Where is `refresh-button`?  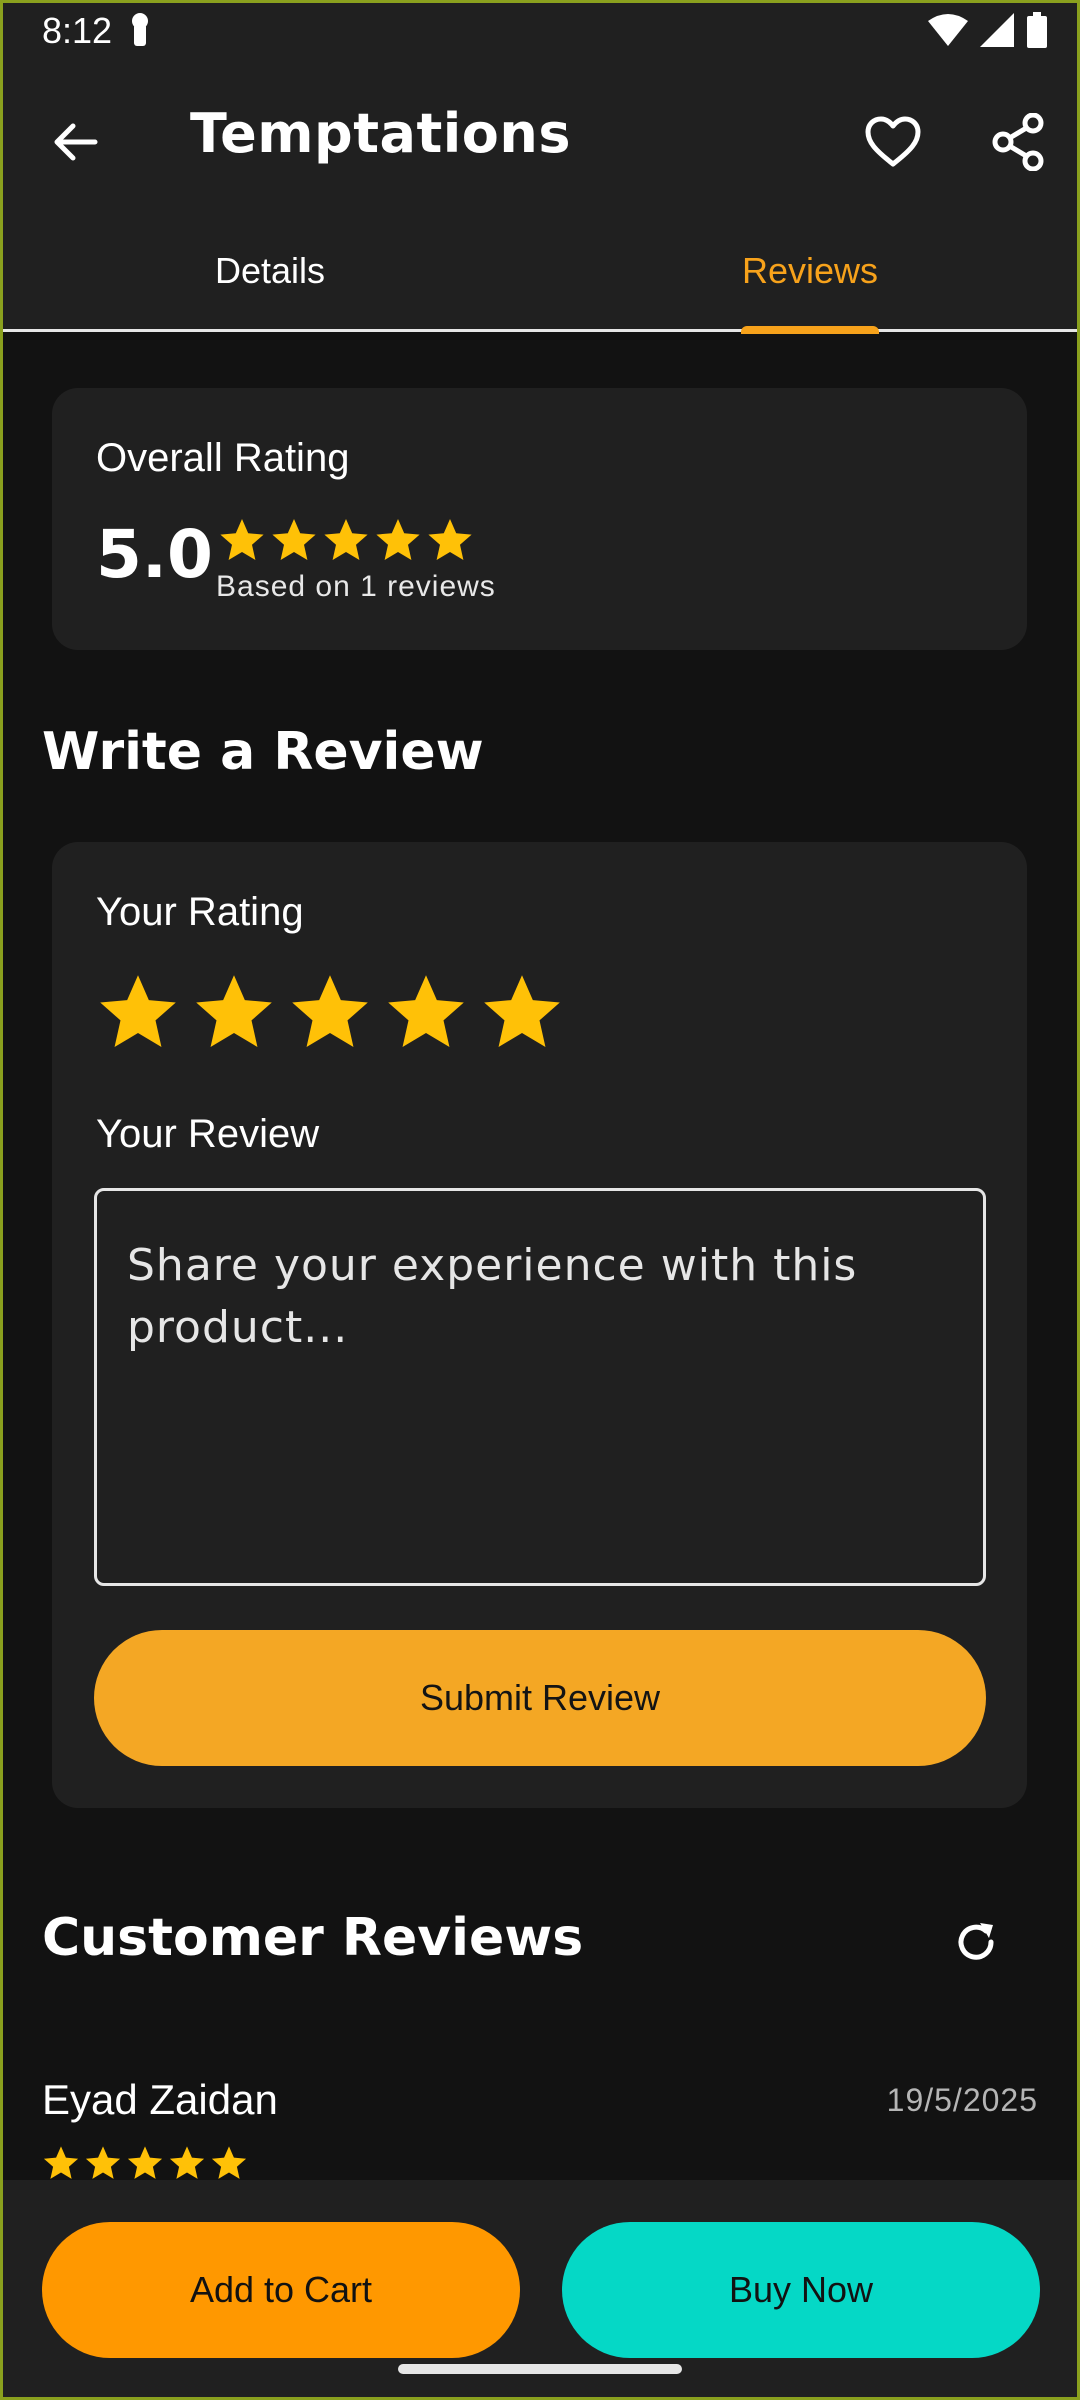
refresh-button is located at coordinates (976, 1942).